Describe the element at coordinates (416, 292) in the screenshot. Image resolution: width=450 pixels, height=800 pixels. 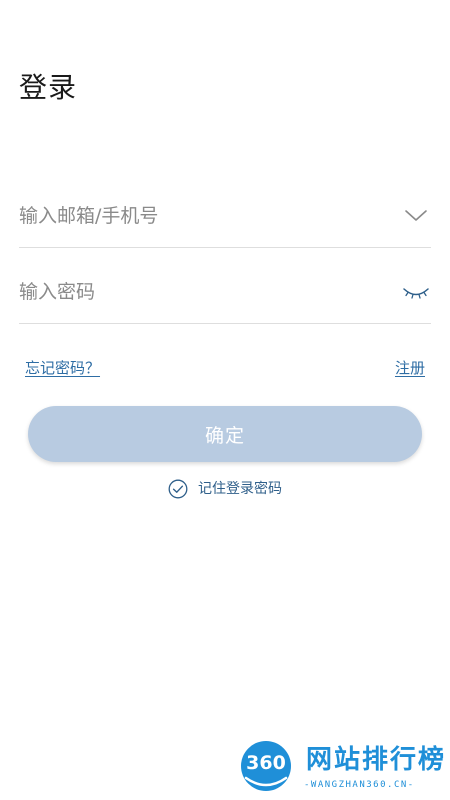
I see `eye-closed-icon` at that location.